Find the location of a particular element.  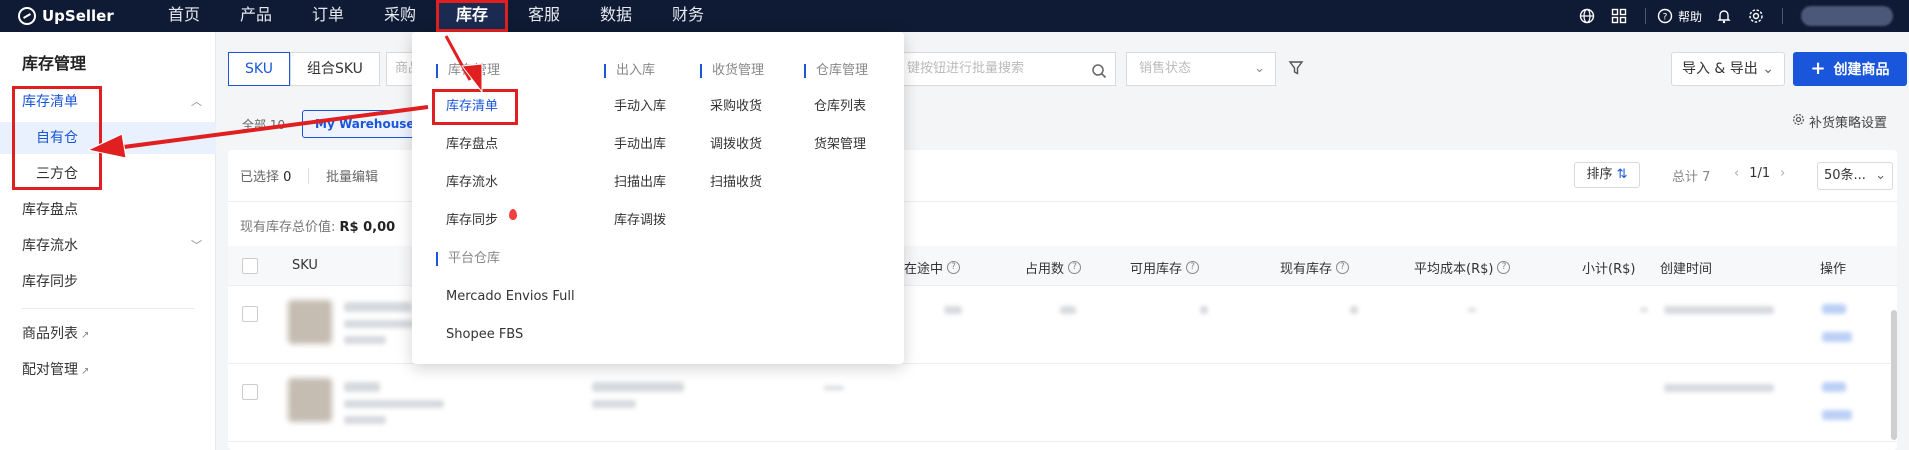

logo-text: UpSeller is located at coordinates (78, 16).